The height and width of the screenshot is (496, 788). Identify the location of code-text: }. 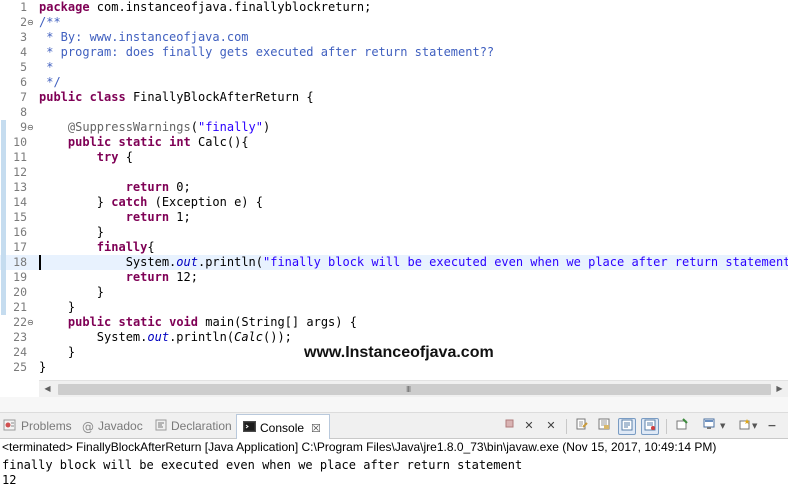
(71, 292).